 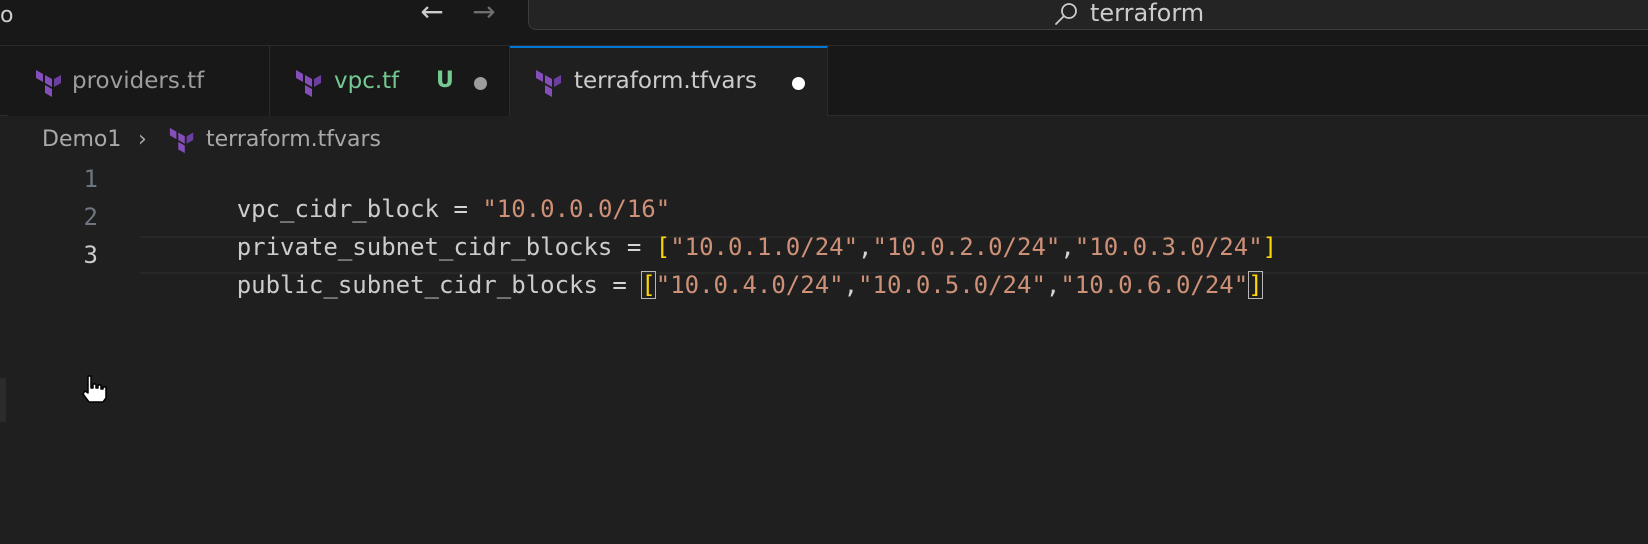 I want to click on code-string: "10.0.4.0/24", so click(x=749, y=285).